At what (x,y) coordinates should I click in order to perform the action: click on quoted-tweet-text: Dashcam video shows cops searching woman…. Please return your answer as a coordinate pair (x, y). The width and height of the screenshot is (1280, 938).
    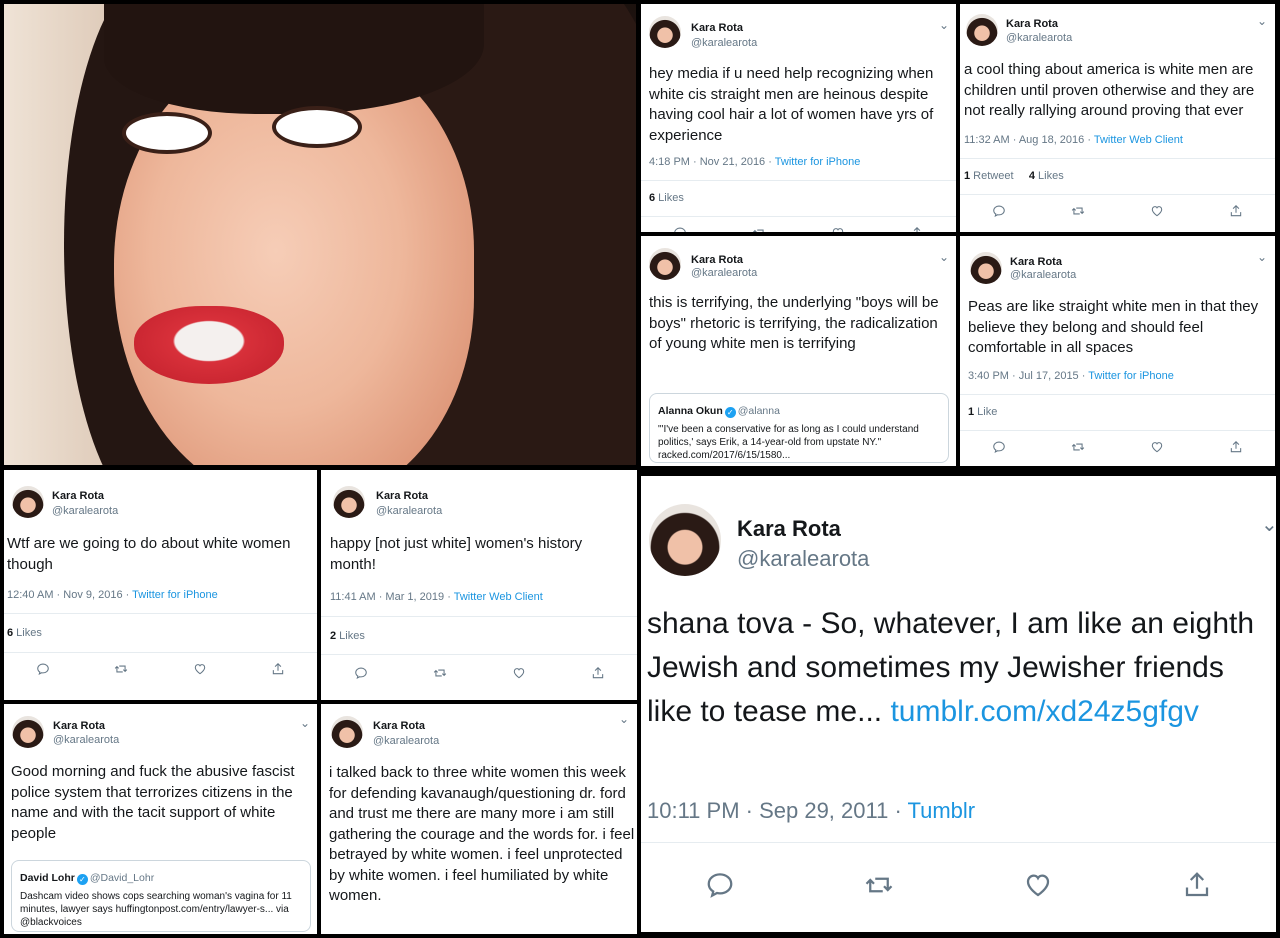
    Looking at the image, I should click on (156, 909).